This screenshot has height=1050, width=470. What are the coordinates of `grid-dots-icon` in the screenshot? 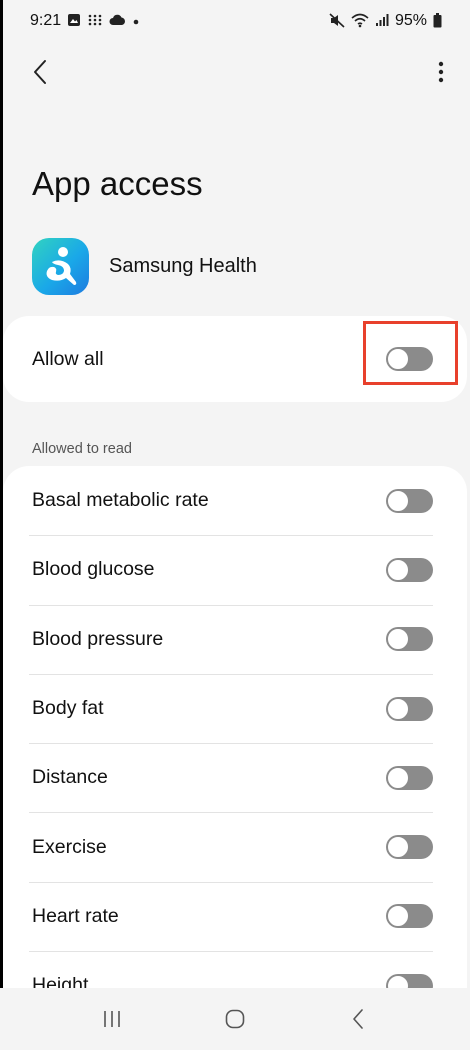 It's located at (95, 21).